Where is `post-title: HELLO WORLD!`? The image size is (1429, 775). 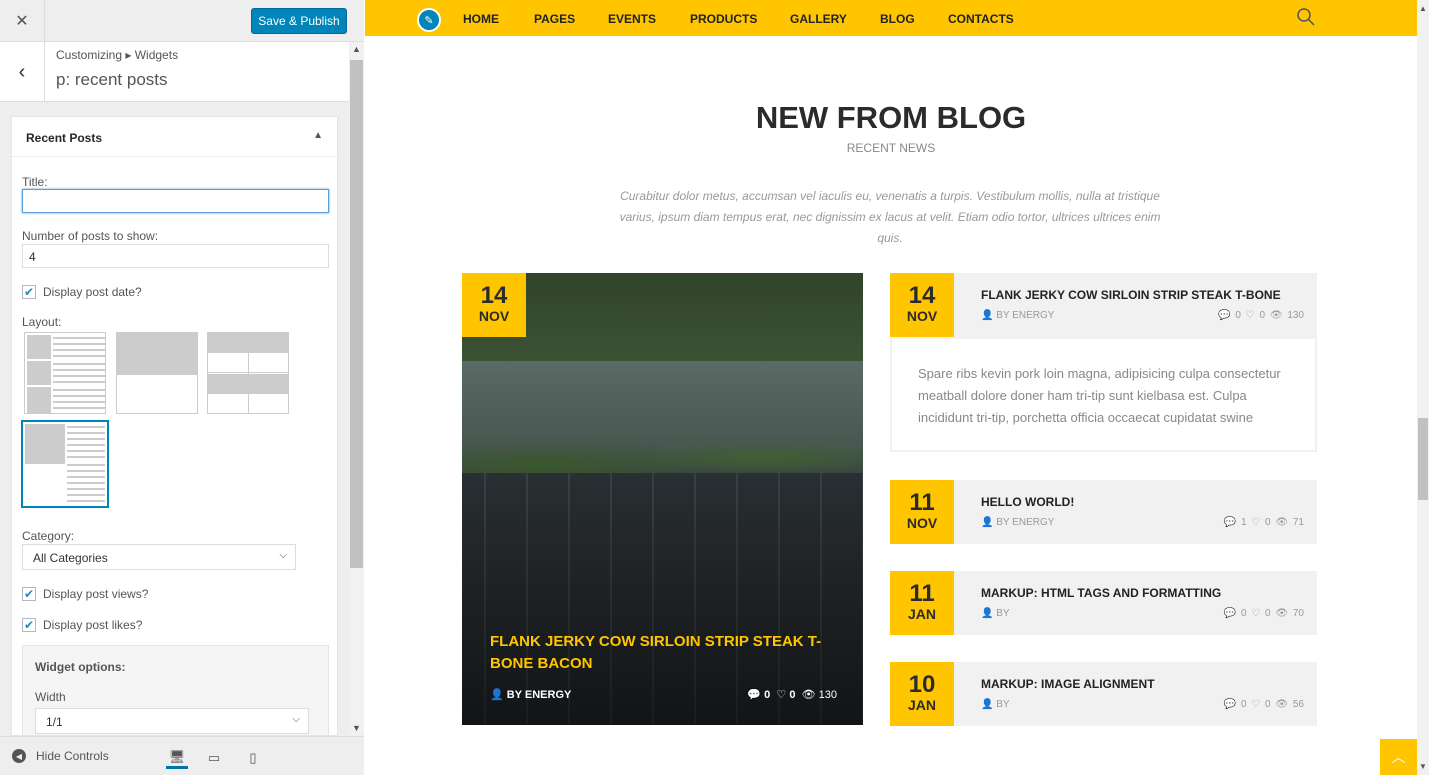
post-title: HELLO WORLD! is located at coordinates (1027, 502).